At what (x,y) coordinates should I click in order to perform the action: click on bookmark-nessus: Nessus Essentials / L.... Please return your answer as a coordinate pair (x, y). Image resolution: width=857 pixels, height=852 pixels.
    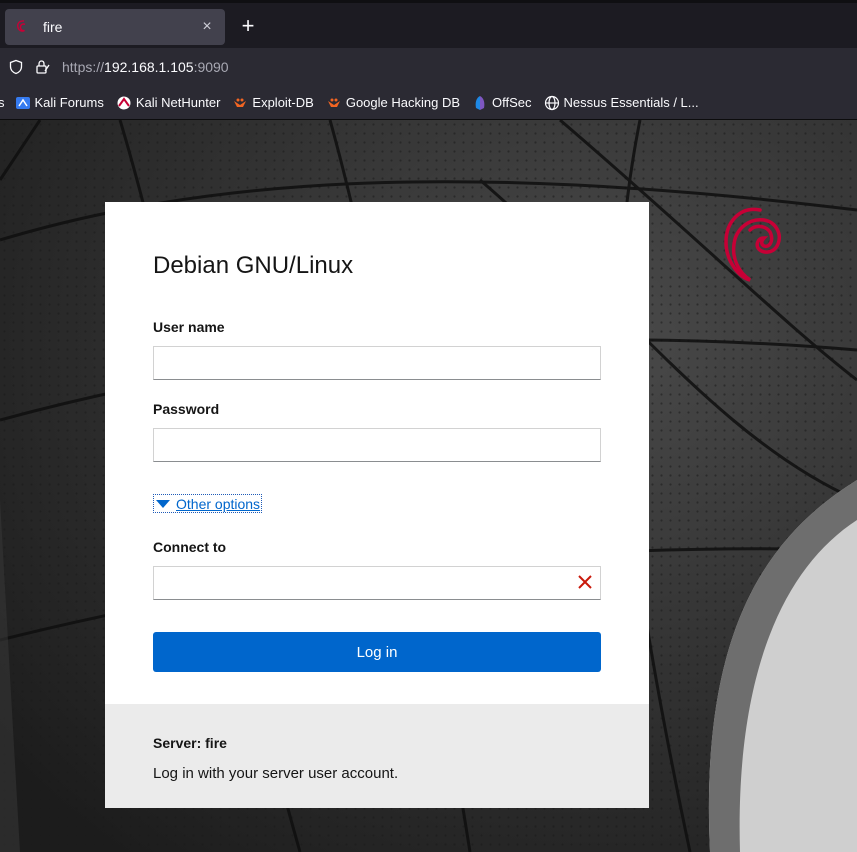
    Looking at the image, I should click on (621, 103).